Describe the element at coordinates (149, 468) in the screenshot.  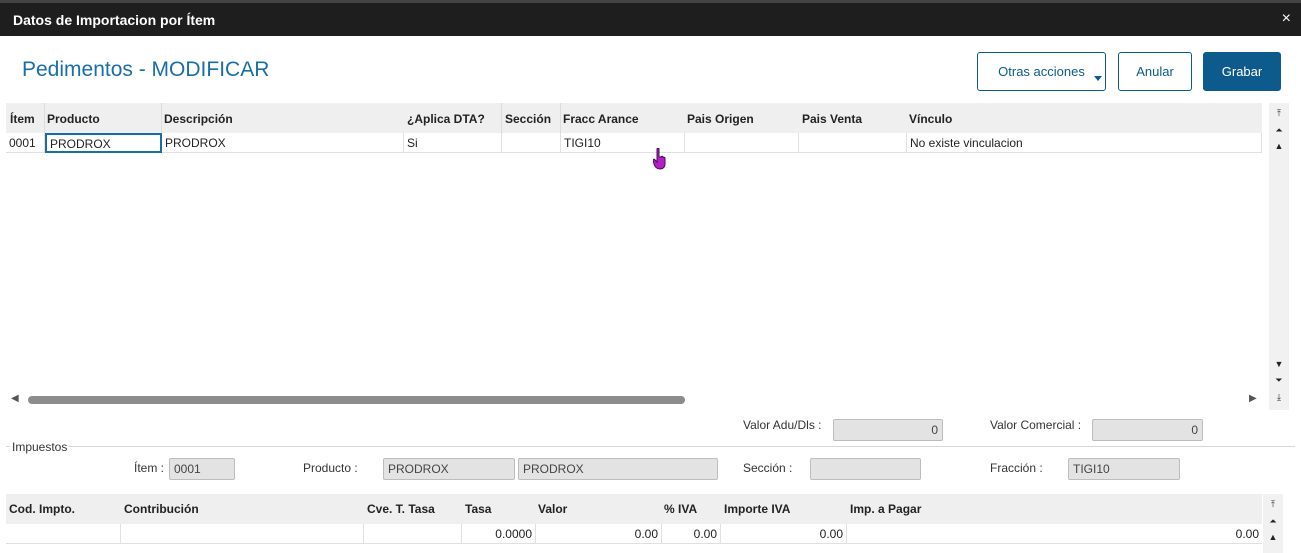
I see `impuesto-item-label: Ítem :` at that location.